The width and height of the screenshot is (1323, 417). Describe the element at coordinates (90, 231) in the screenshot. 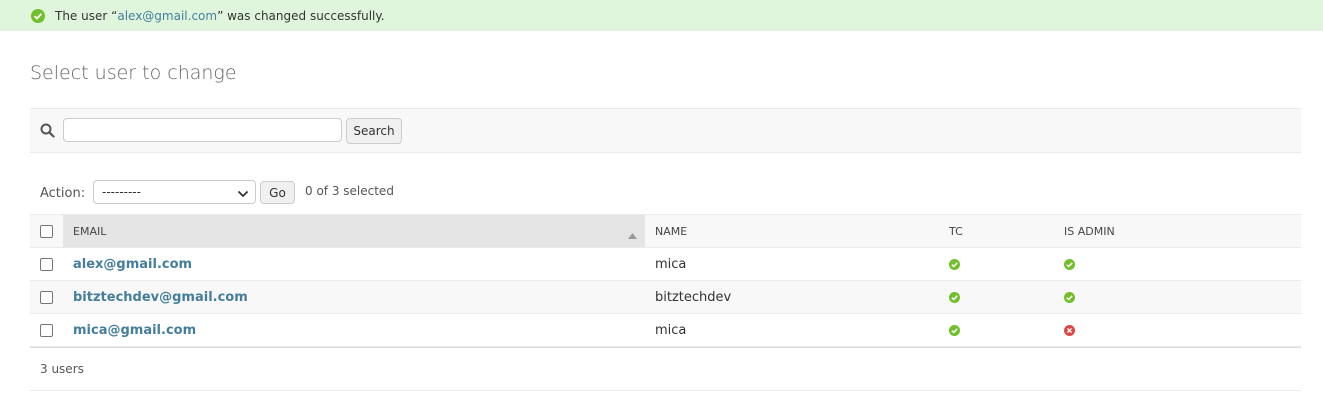

I see `column-header-email-label: EMAIL` at that location.